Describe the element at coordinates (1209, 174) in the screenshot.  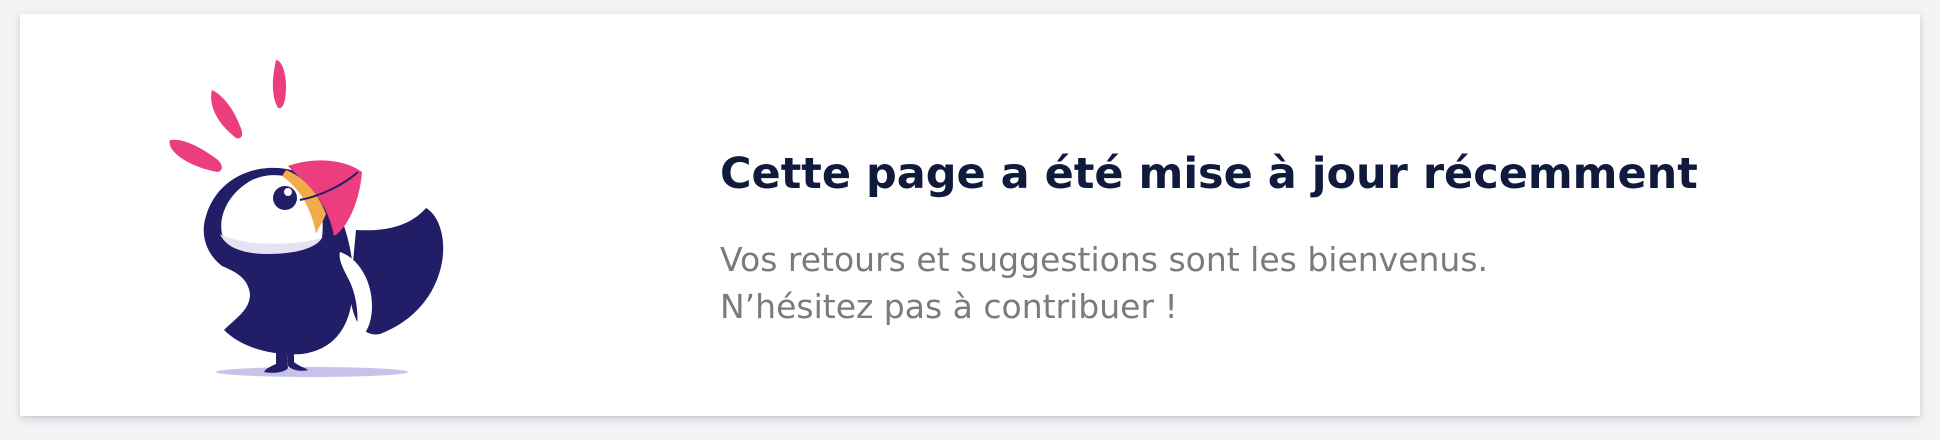
I see `notice-title: Cette page a été mise à jour récemment` at that location.